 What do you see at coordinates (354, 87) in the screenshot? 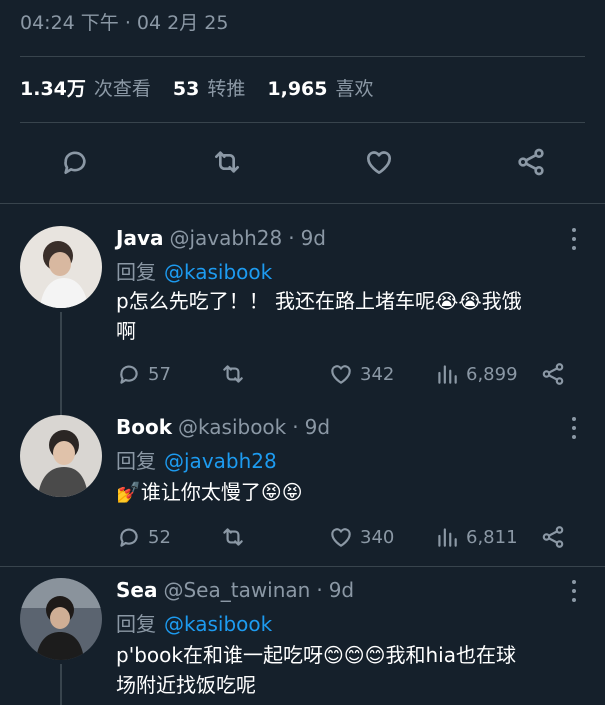
I see `likes-label: 喜欢` at bounding box center [354, 87].